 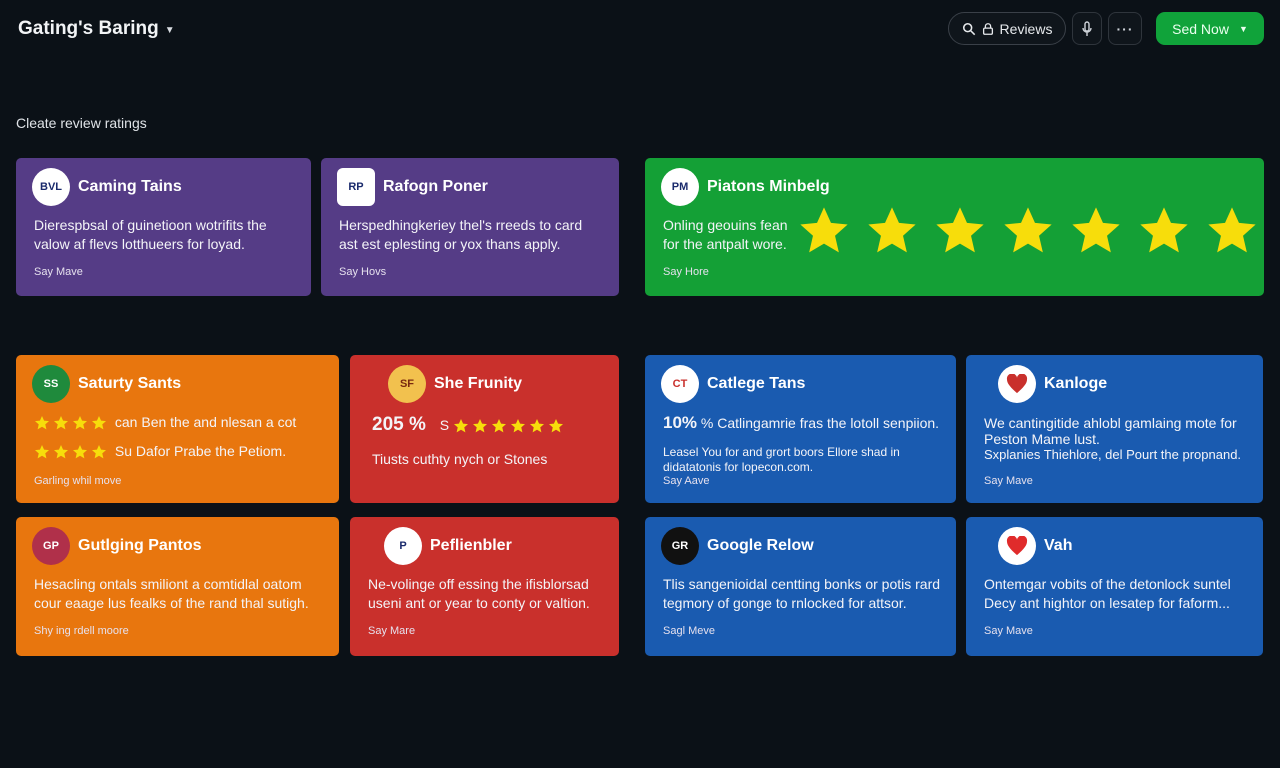 What do you see at coordinates (88, 28) in the screenshot?
I see `app-title: Gating's Baring` at bounding box center [88, 28].